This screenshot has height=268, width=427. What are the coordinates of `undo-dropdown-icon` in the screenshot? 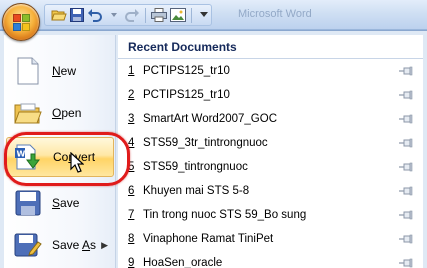 It's located at (113, 15).